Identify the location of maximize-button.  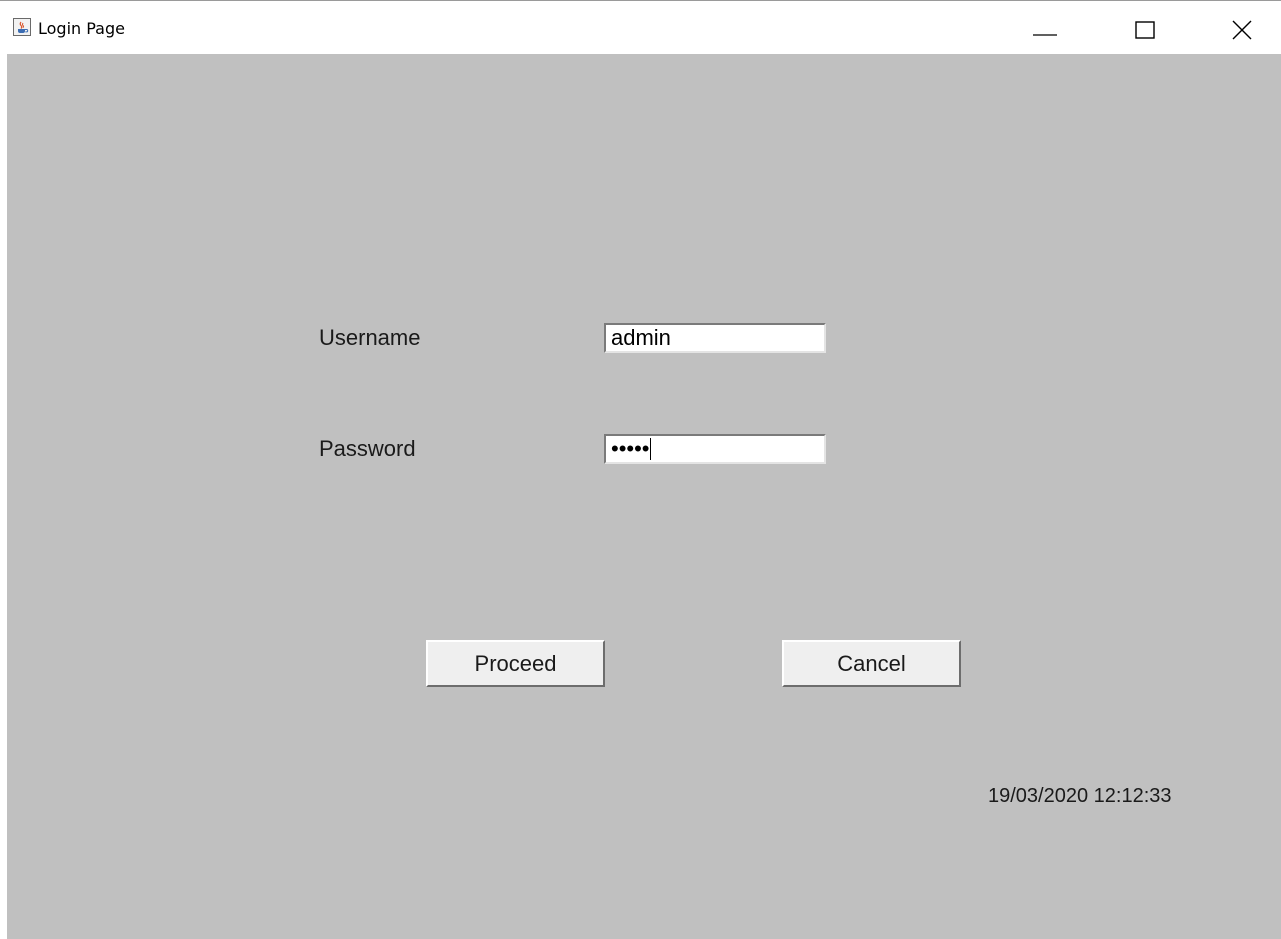
(1147, 29).